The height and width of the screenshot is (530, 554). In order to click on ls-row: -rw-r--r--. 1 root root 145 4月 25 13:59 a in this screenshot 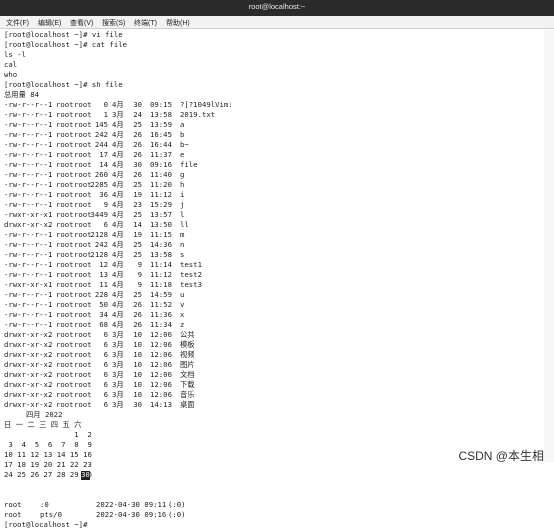, I will do `click(184, 125)`.